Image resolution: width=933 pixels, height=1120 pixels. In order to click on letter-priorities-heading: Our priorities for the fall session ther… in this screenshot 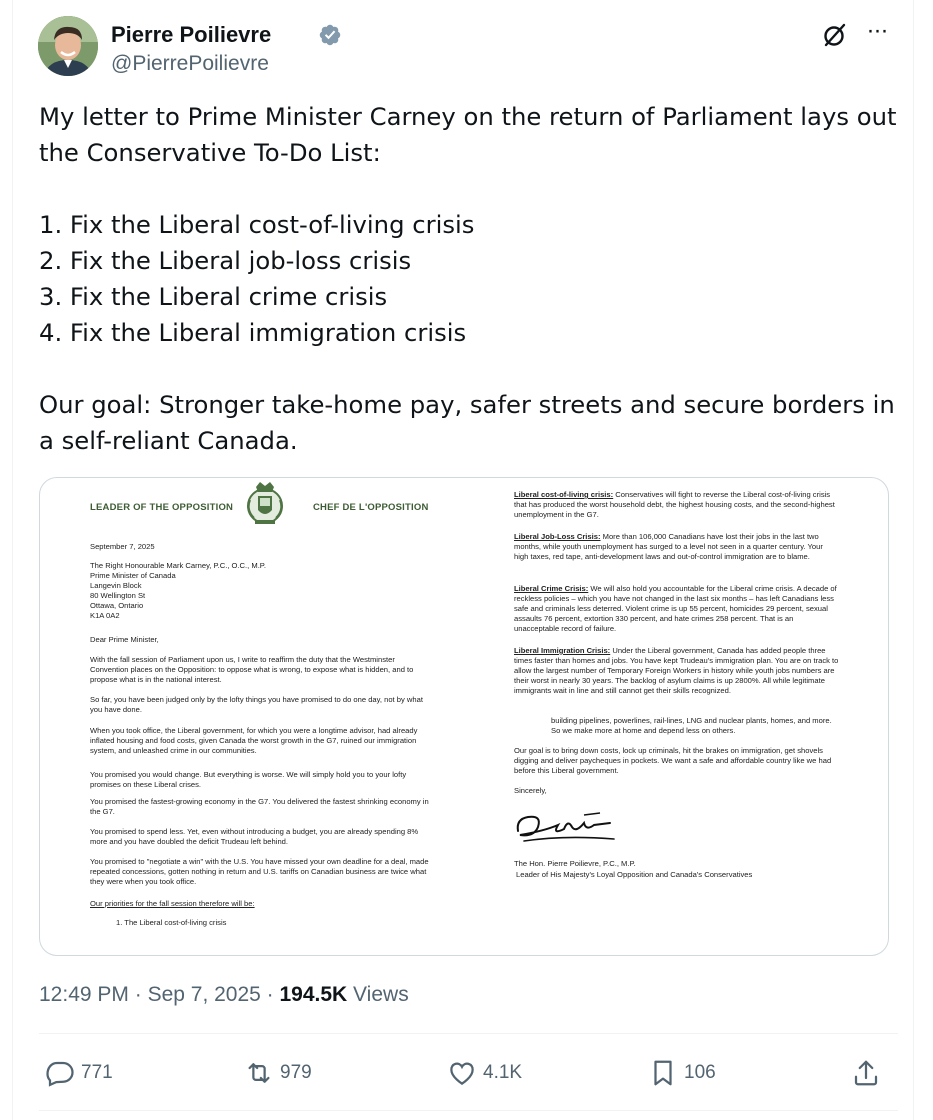, I will do `click(172, 903)`.